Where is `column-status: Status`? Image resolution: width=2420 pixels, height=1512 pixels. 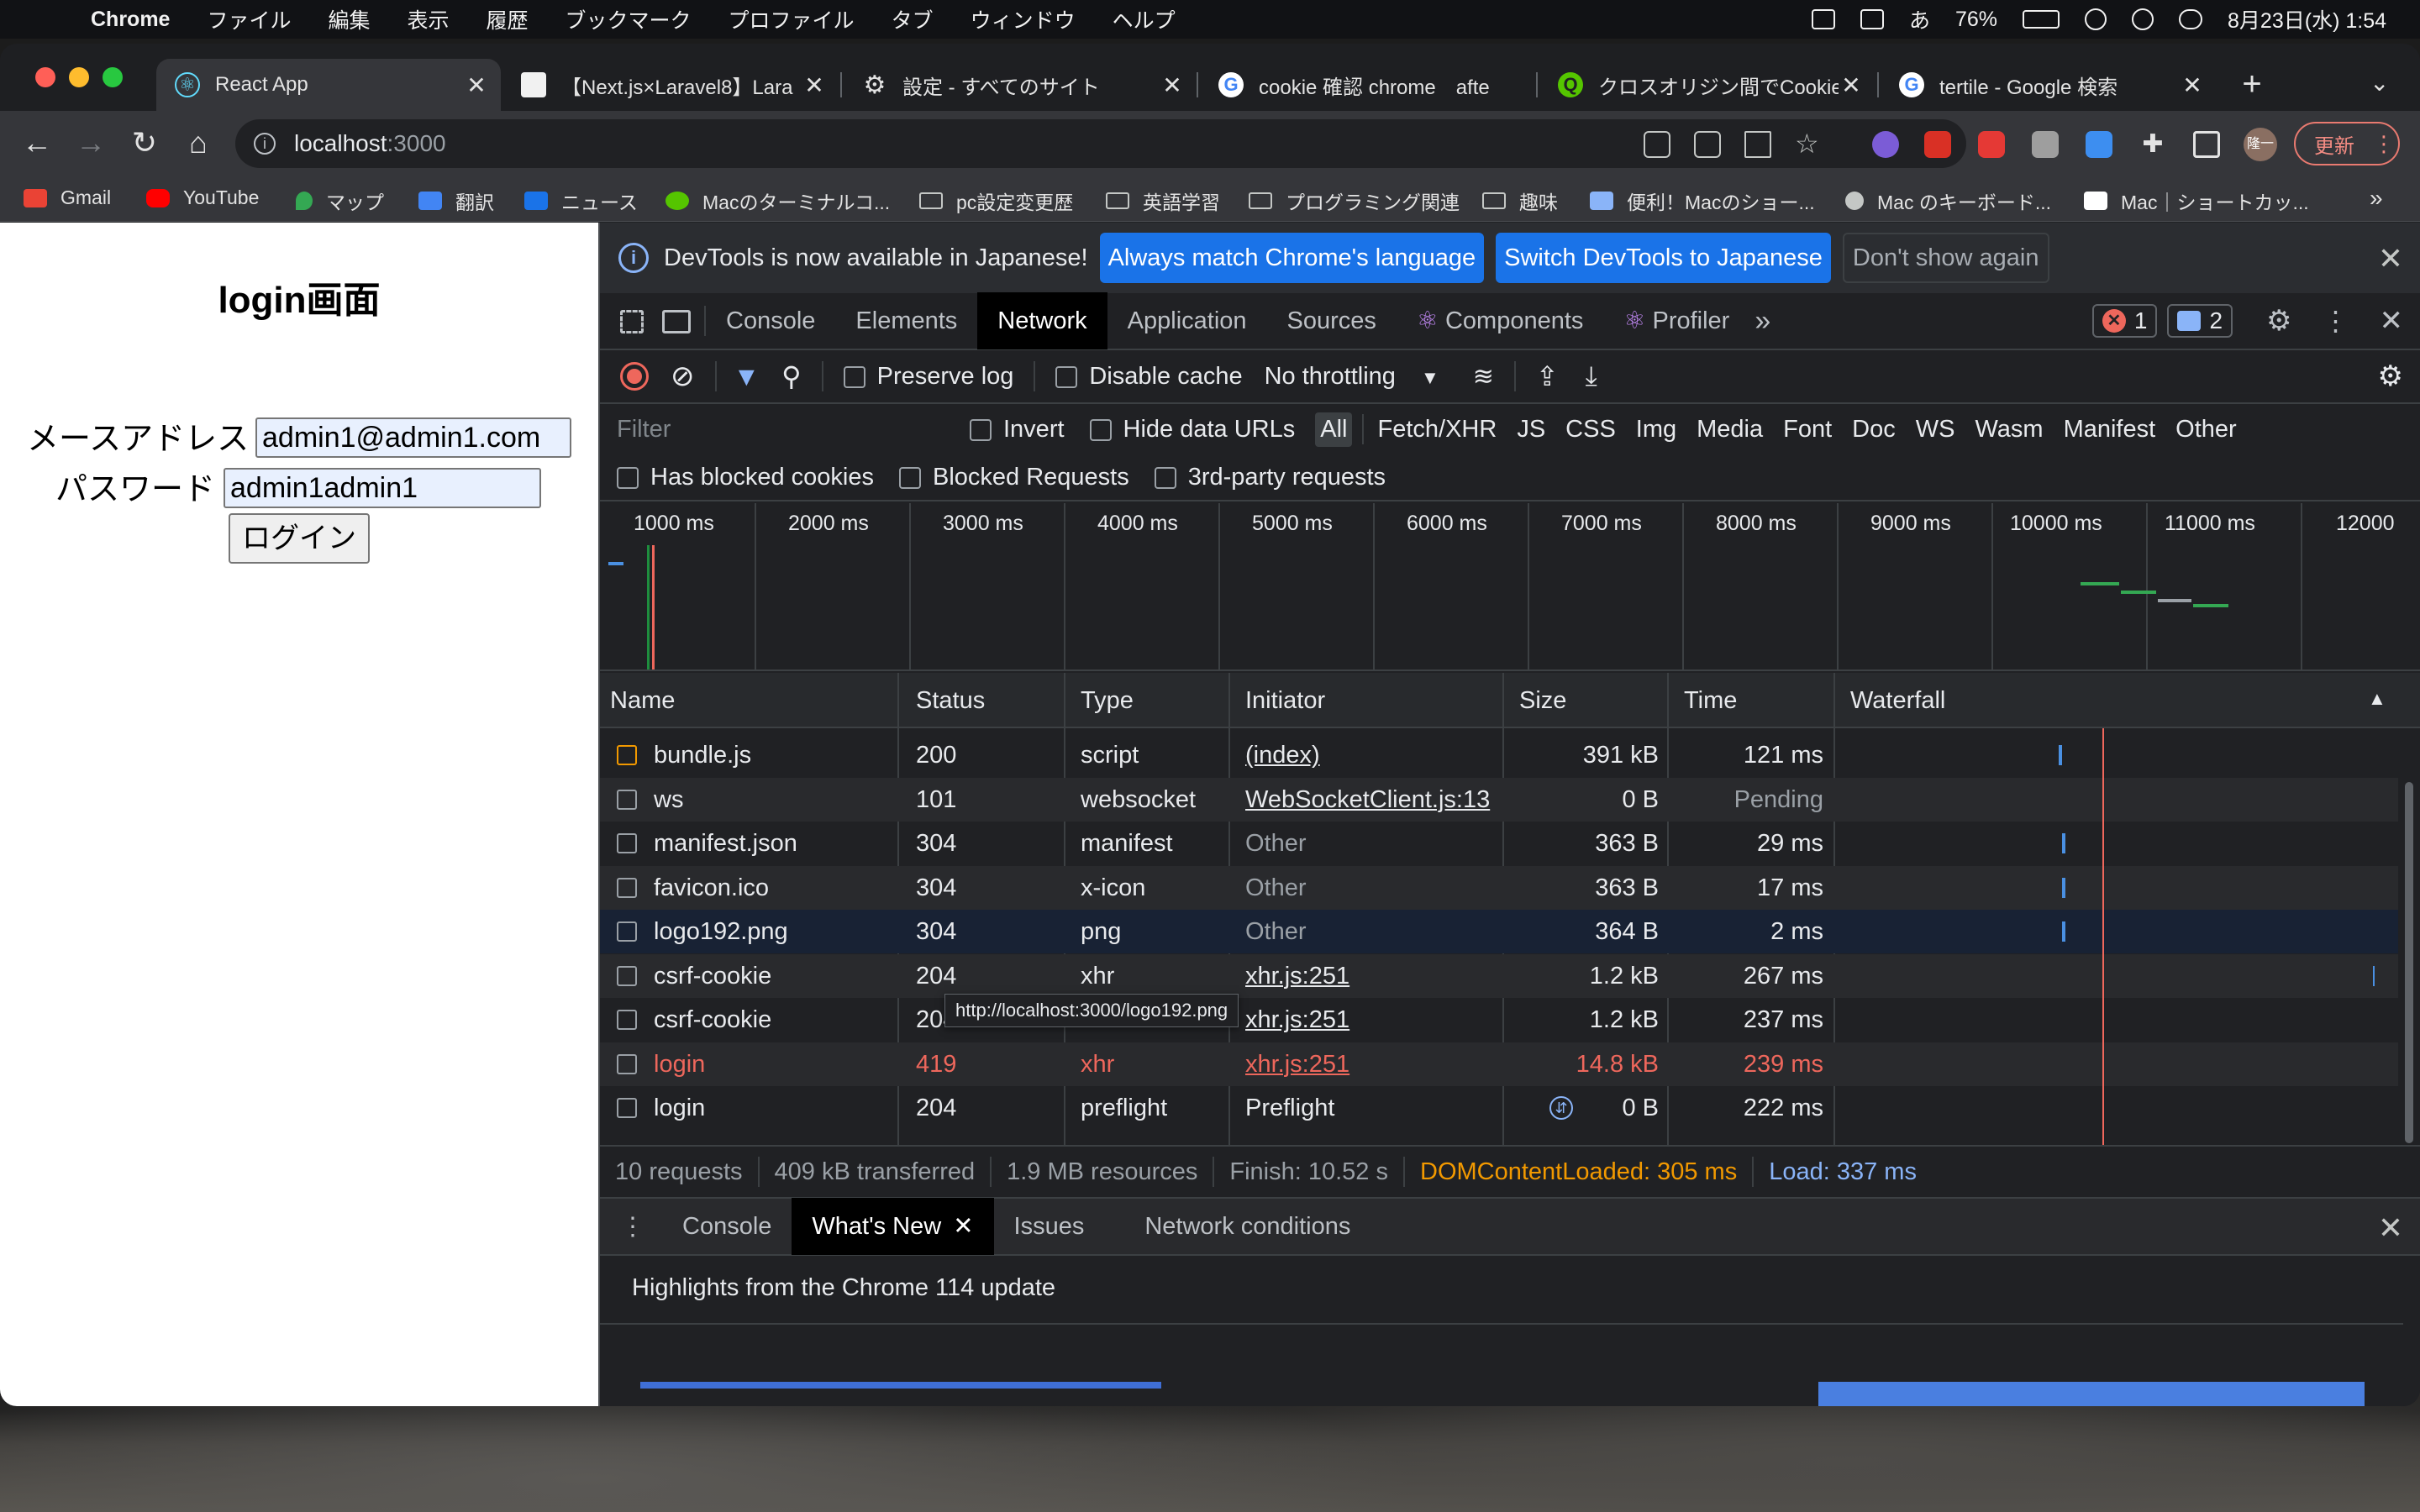
column-status: Status is located at coordinates (945, 700).